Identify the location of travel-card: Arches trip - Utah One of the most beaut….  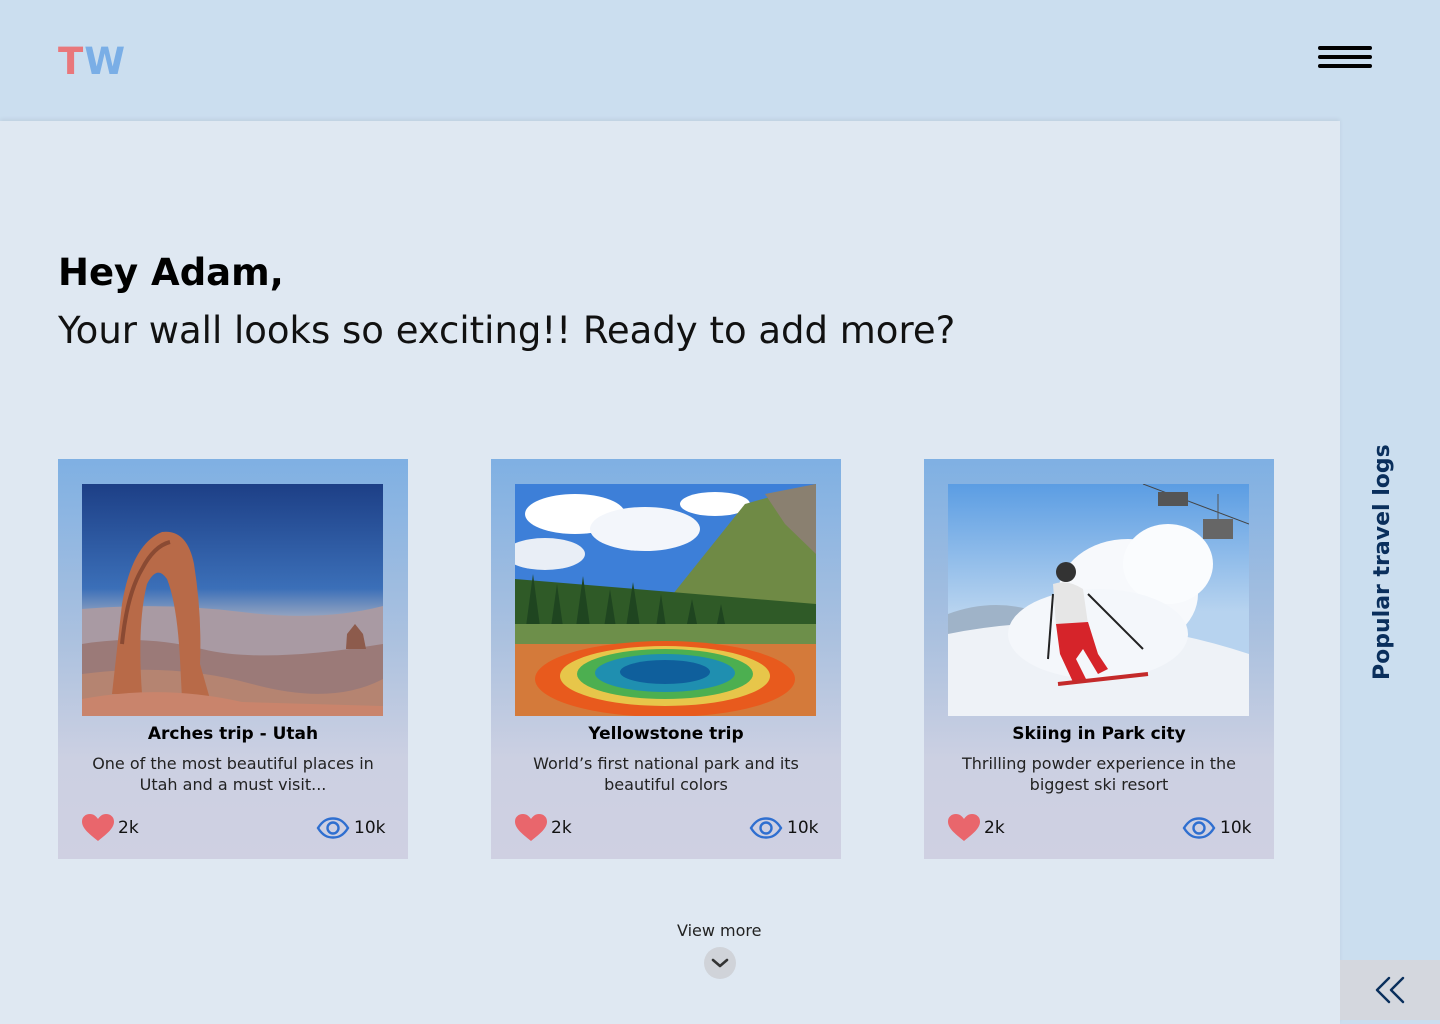
(233, 659).